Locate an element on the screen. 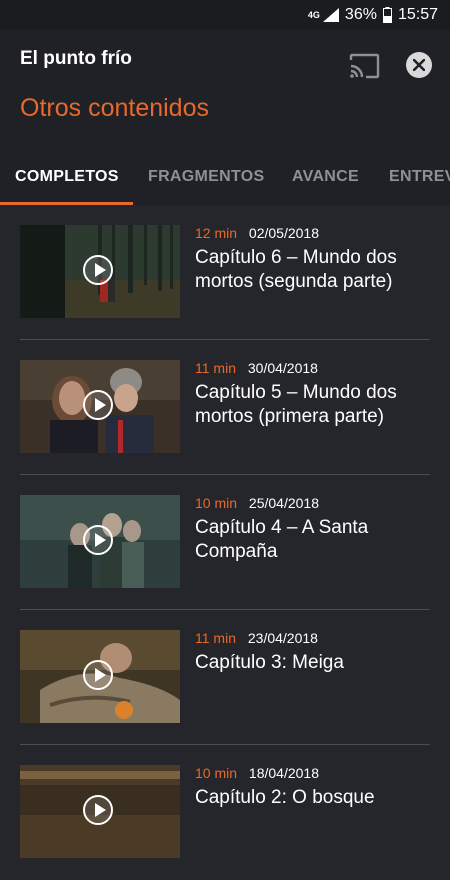  episode-meta: 12 min 02/05/2018 is located at coordinates (257, 233).